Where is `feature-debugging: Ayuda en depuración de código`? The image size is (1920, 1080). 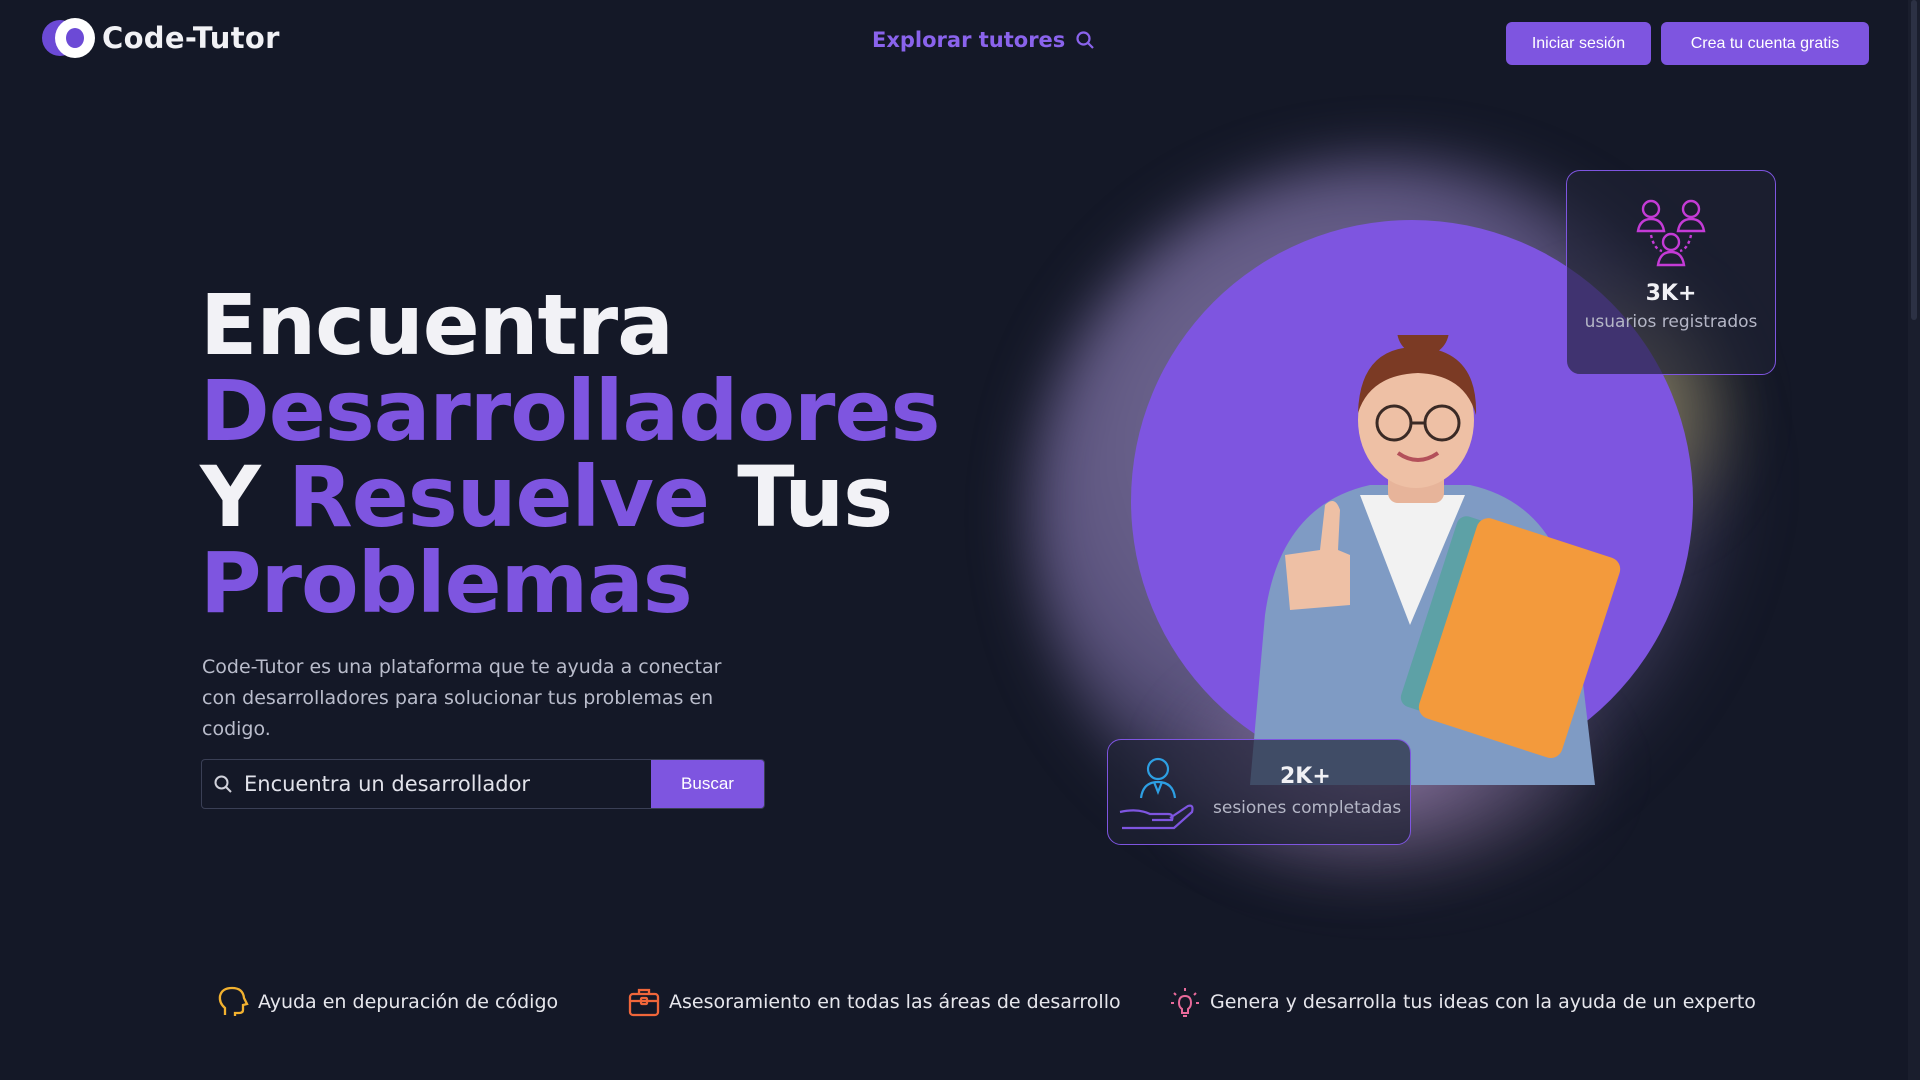
feature-debugging: Ayuda en depuración de código is located at coordinates (387, 1002).